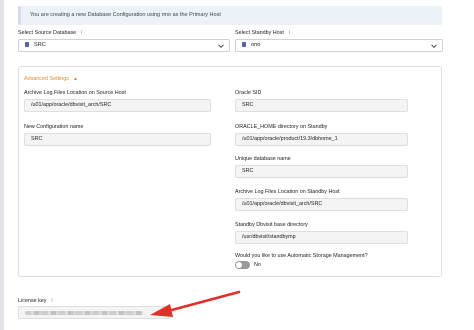  I want to click on annotation-arrow, so click(195, 303).